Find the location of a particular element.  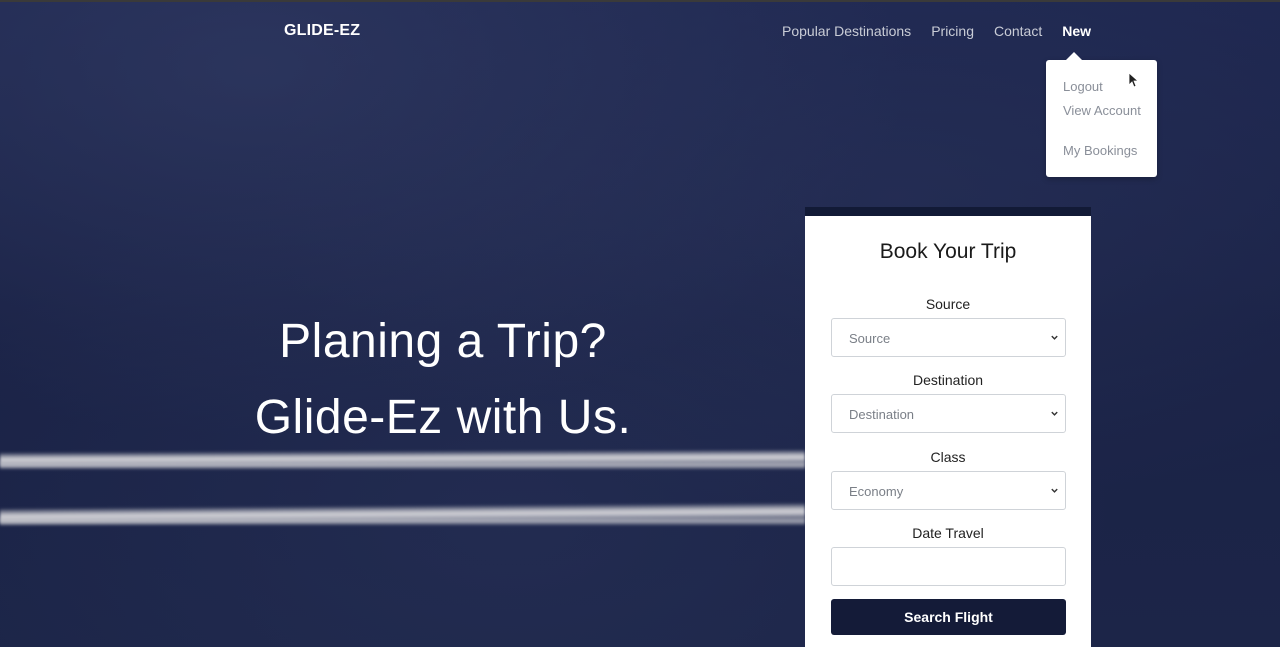

nav-link-contact: Contact is located at coordinates (1018, 31).